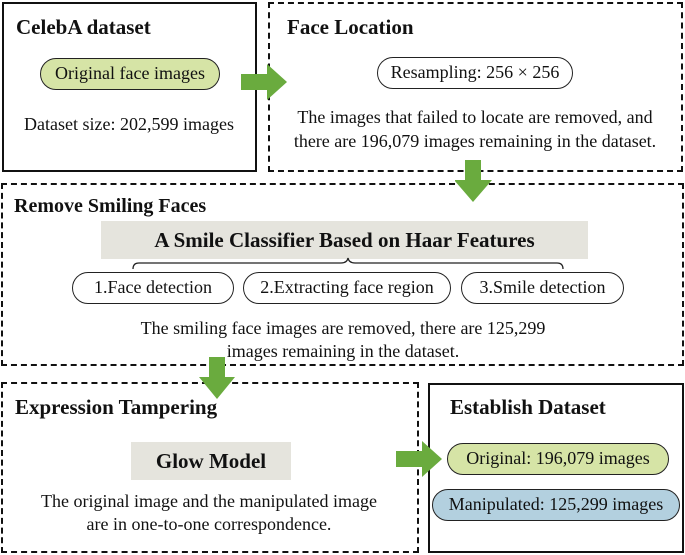  Describe the element at coordinates (556, 505) in the screenshot. I see `manipulated-count-pill: Manipulated: 125,299 images` at that location.